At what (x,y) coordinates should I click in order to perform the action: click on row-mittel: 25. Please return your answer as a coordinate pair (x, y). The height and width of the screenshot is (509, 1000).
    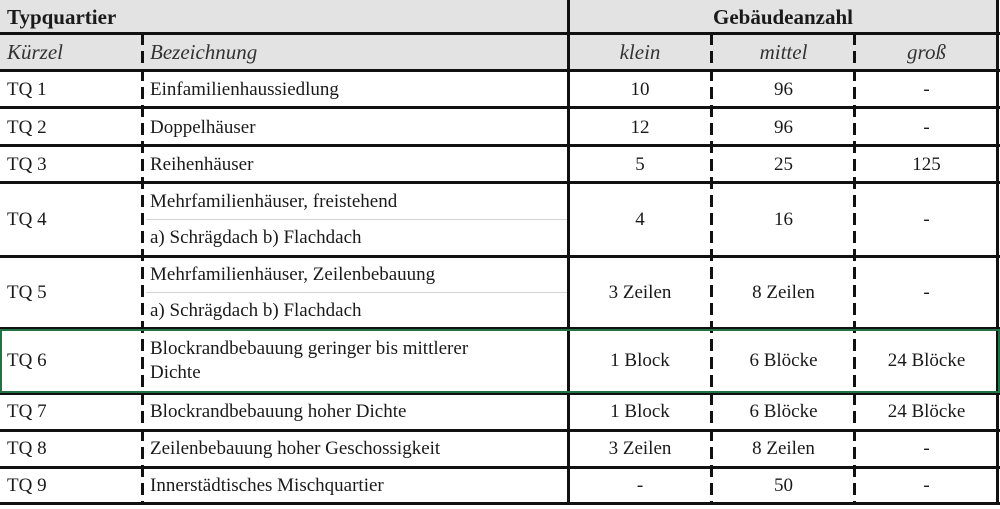
    Looking at the image, I should click on (783, 165).